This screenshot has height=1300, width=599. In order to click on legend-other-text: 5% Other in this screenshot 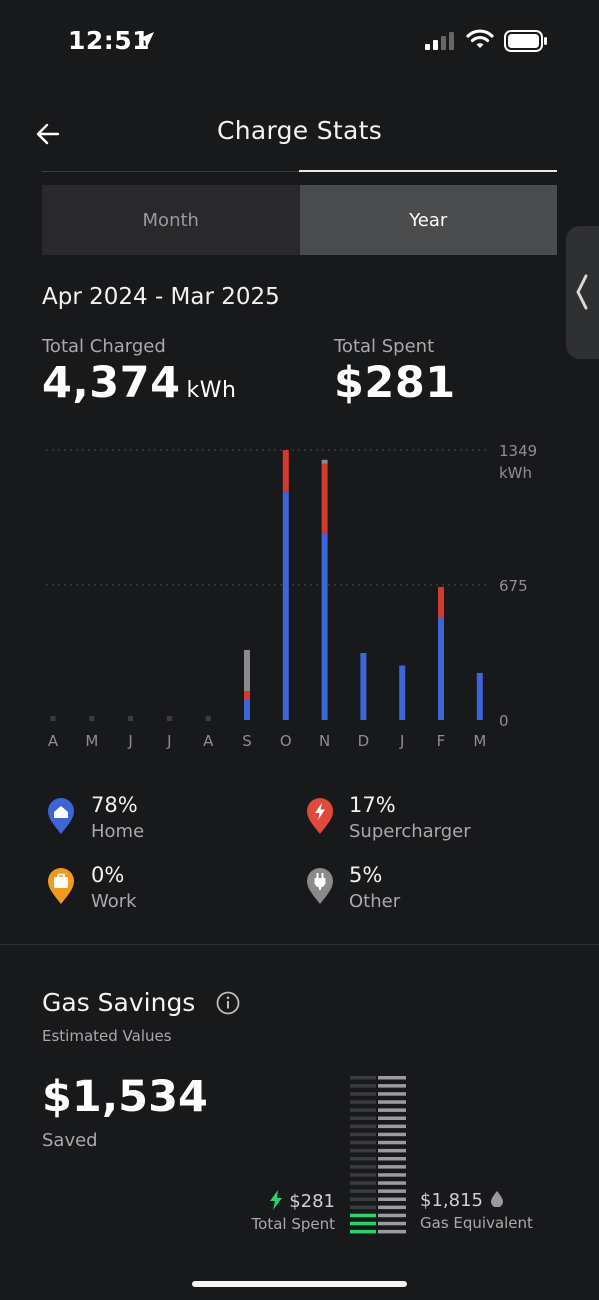, I will do `click(374, 887)`.